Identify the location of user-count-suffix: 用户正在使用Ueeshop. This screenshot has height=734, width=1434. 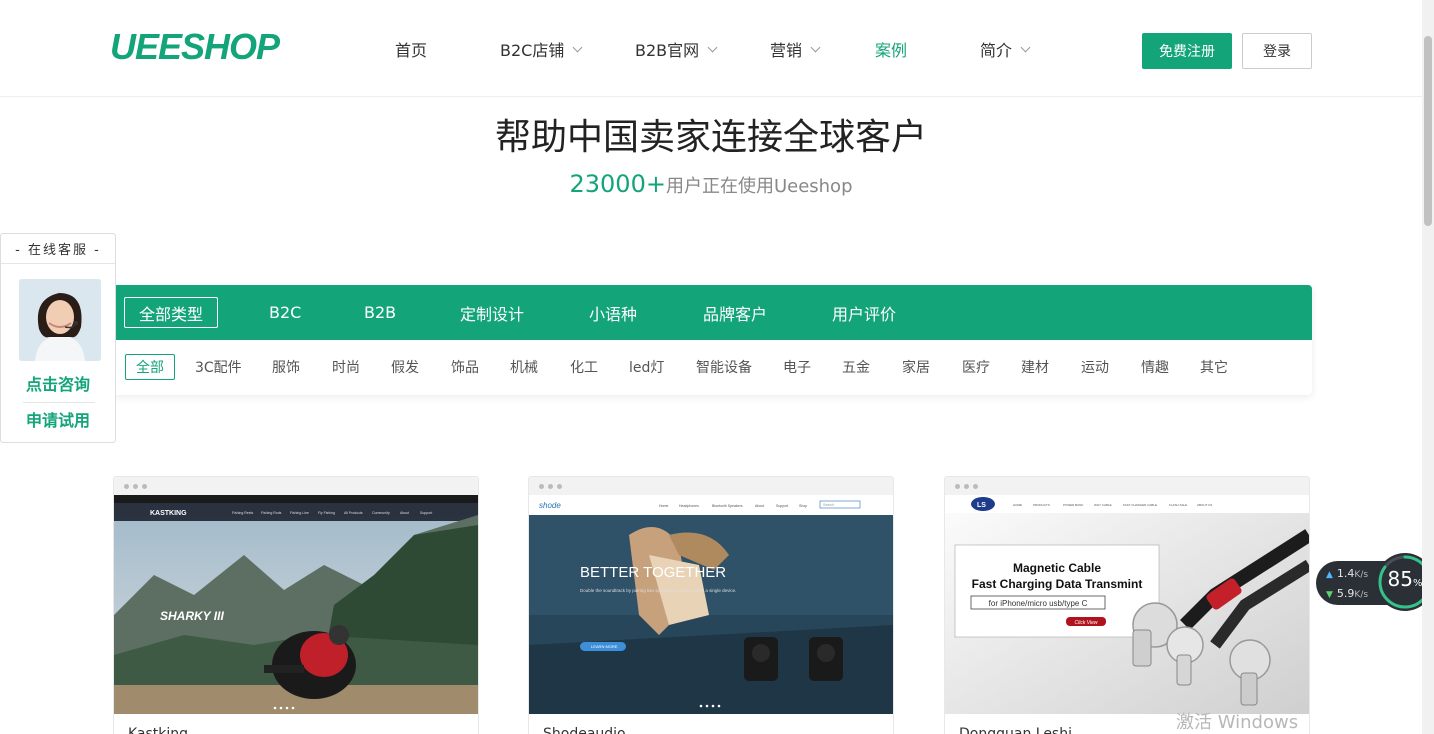
(759, 186).